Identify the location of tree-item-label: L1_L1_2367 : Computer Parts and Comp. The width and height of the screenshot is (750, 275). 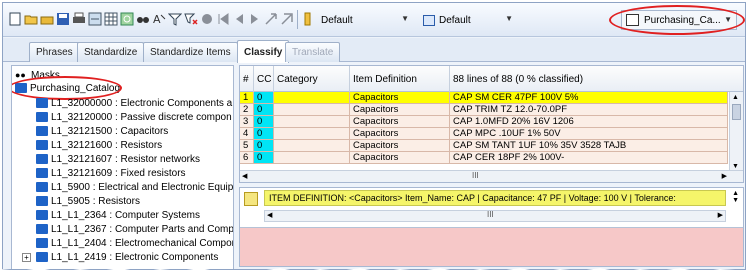
(142, 229).